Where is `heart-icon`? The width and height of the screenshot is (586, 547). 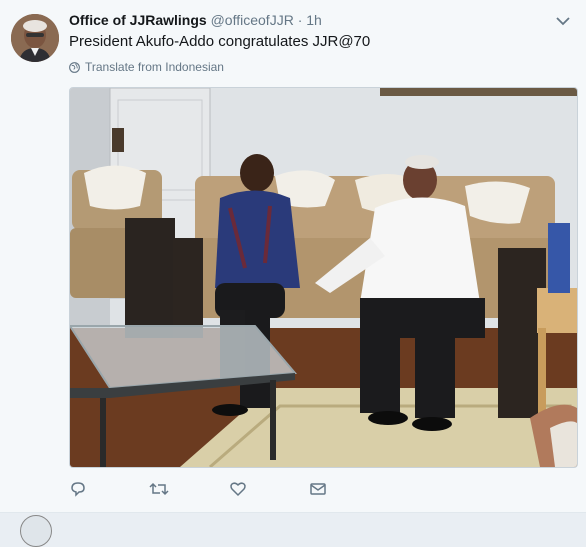
heart-icon is located at coordinates (238, 489).